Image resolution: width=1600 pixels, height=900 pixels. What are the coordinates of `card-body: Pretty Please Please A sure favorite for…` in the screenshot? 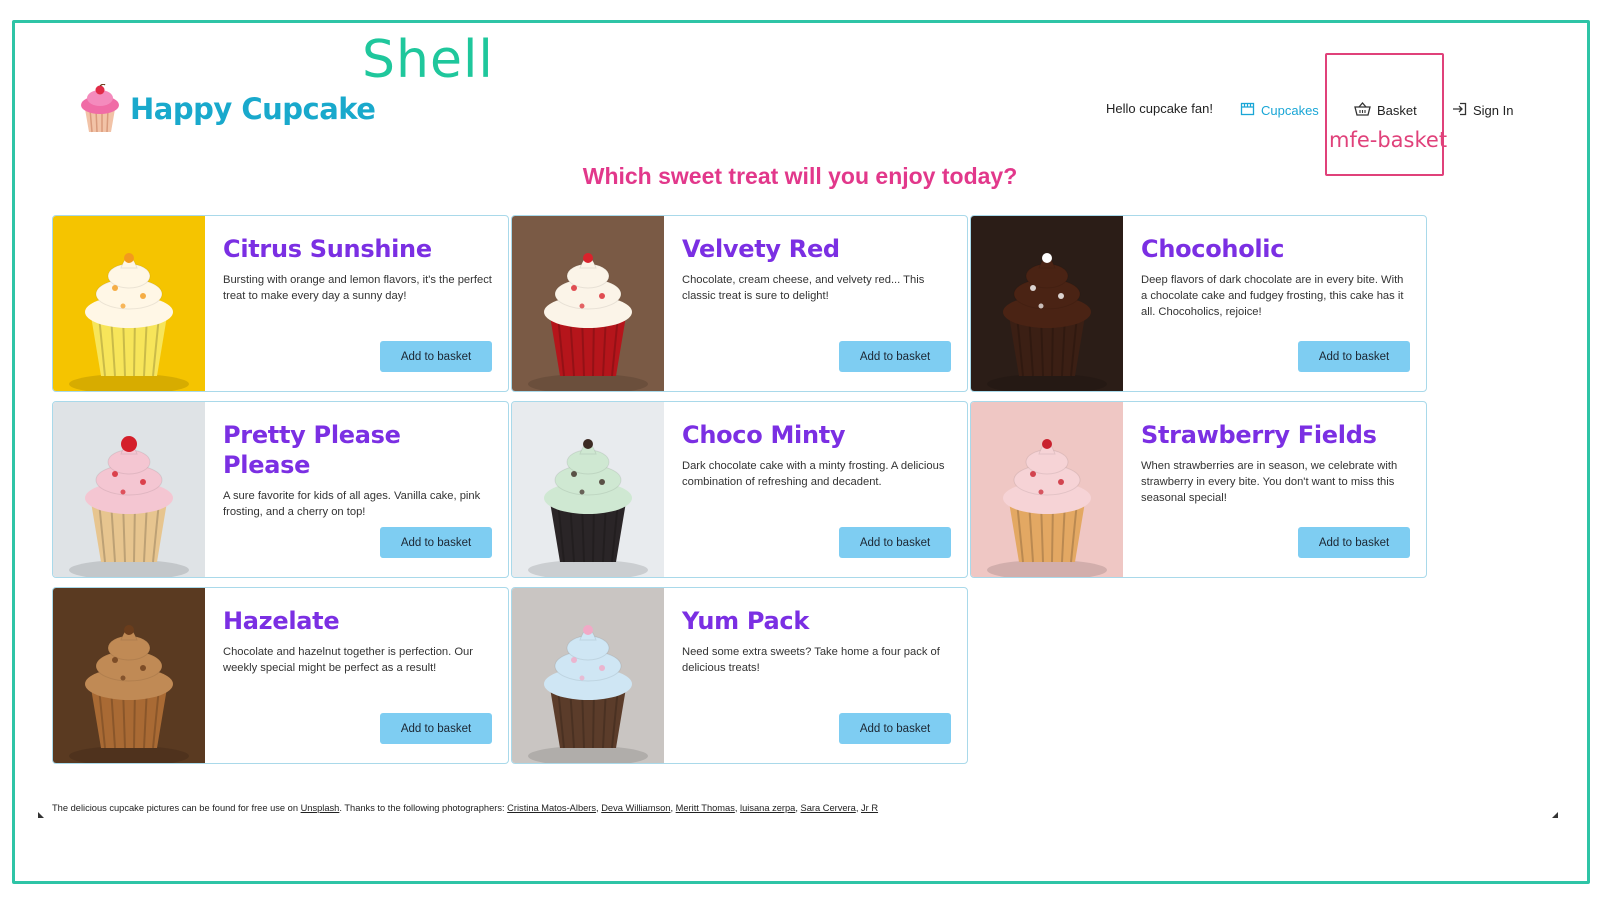 It's located at (356, 489).